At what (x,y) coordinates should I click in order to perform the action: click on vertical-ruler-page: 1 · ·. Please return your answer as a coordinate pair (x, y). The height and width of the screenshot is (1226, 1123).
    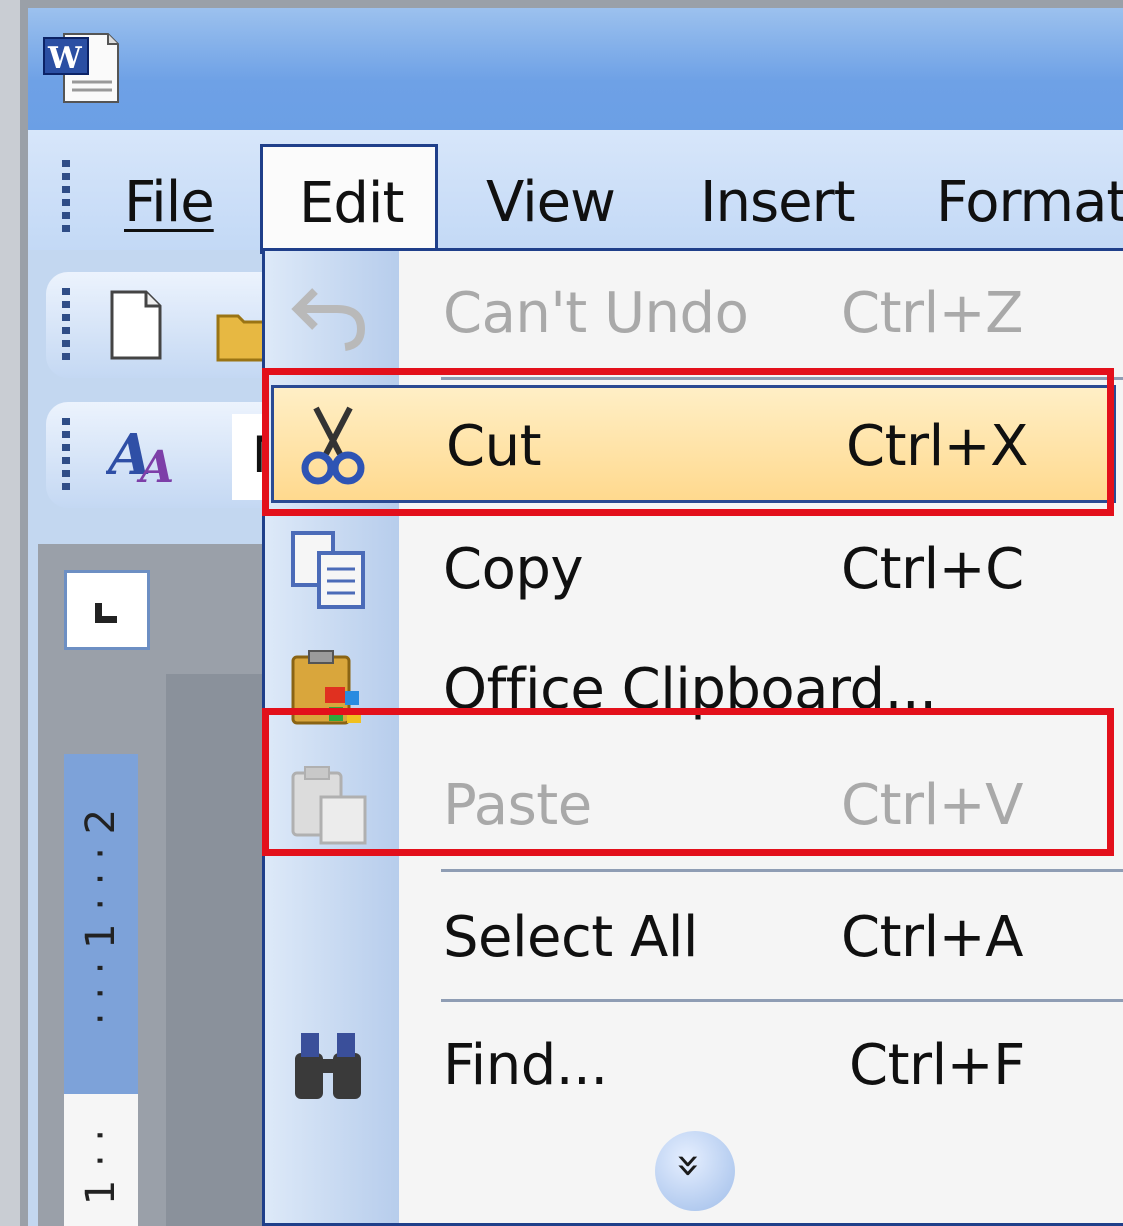
    Looking at the image, I should click on (101, 1160).